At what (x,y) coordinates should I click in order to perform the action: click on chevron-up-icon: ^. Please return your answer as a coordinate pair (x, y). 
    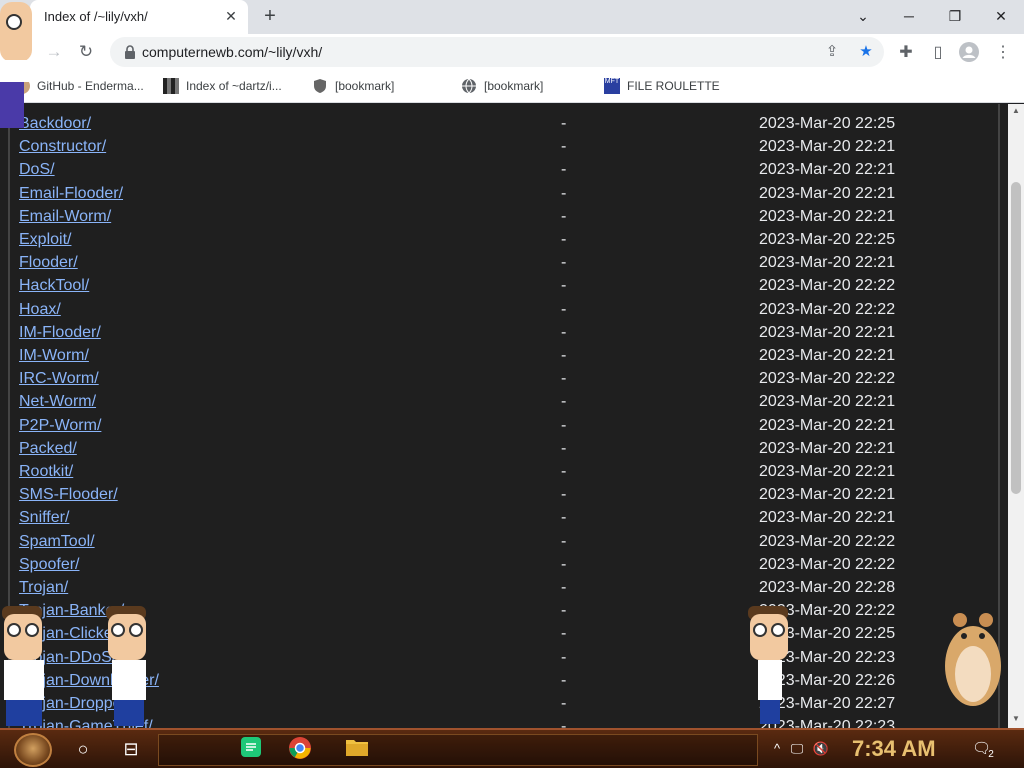
    Looking at the image, I should click on (777, 749).